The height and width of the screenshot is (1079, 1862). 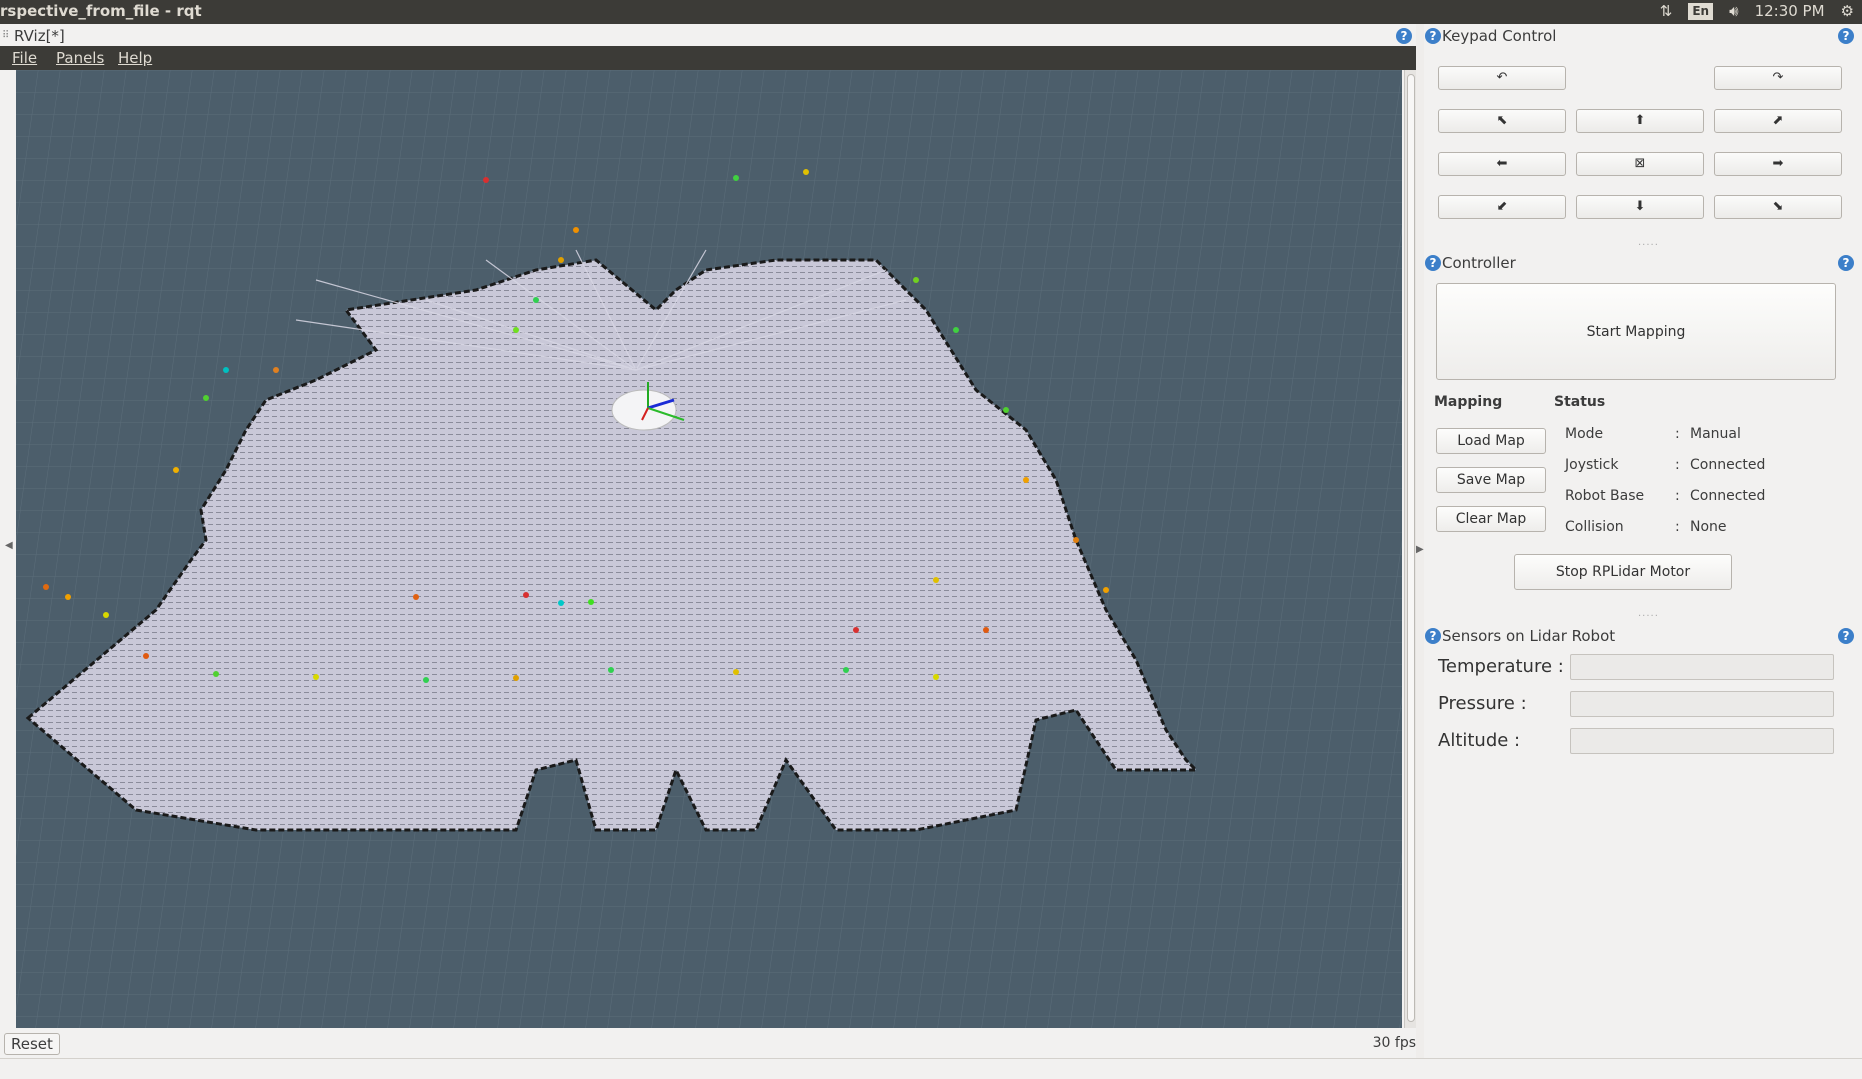 I want to click on rviz-status-bar: Reset 30 fps, so click(x=708, y=1043).